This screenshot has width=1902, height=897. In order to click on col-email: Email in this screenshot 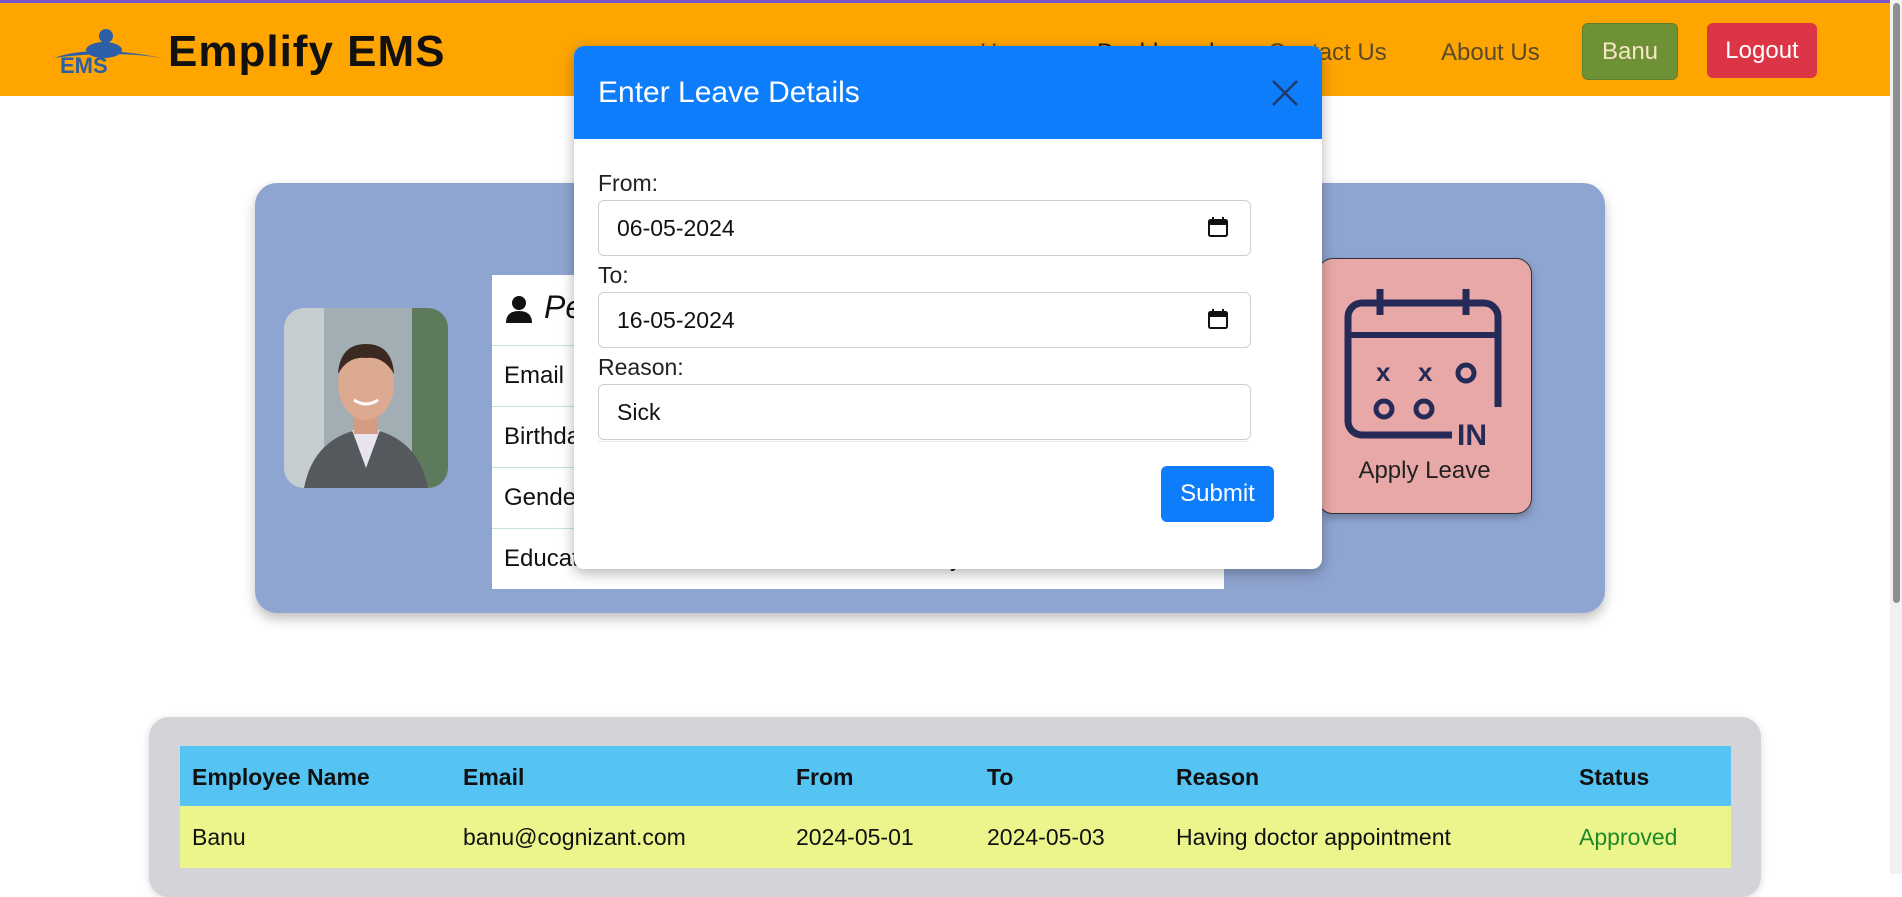, I will do `click(494, 777)`.